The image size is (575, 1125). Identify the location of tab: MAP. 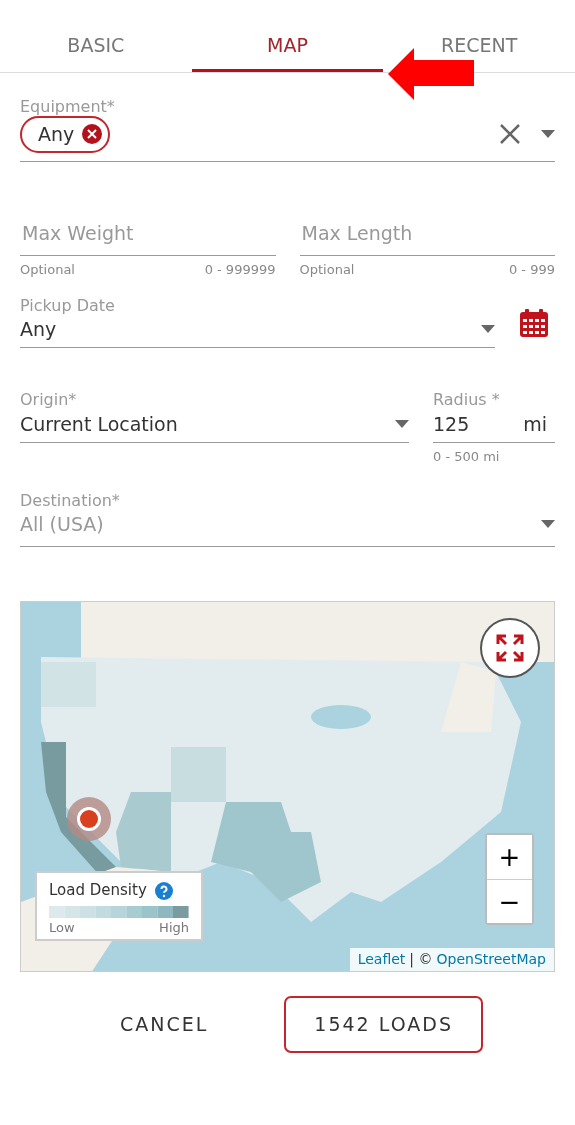
(287, 36).